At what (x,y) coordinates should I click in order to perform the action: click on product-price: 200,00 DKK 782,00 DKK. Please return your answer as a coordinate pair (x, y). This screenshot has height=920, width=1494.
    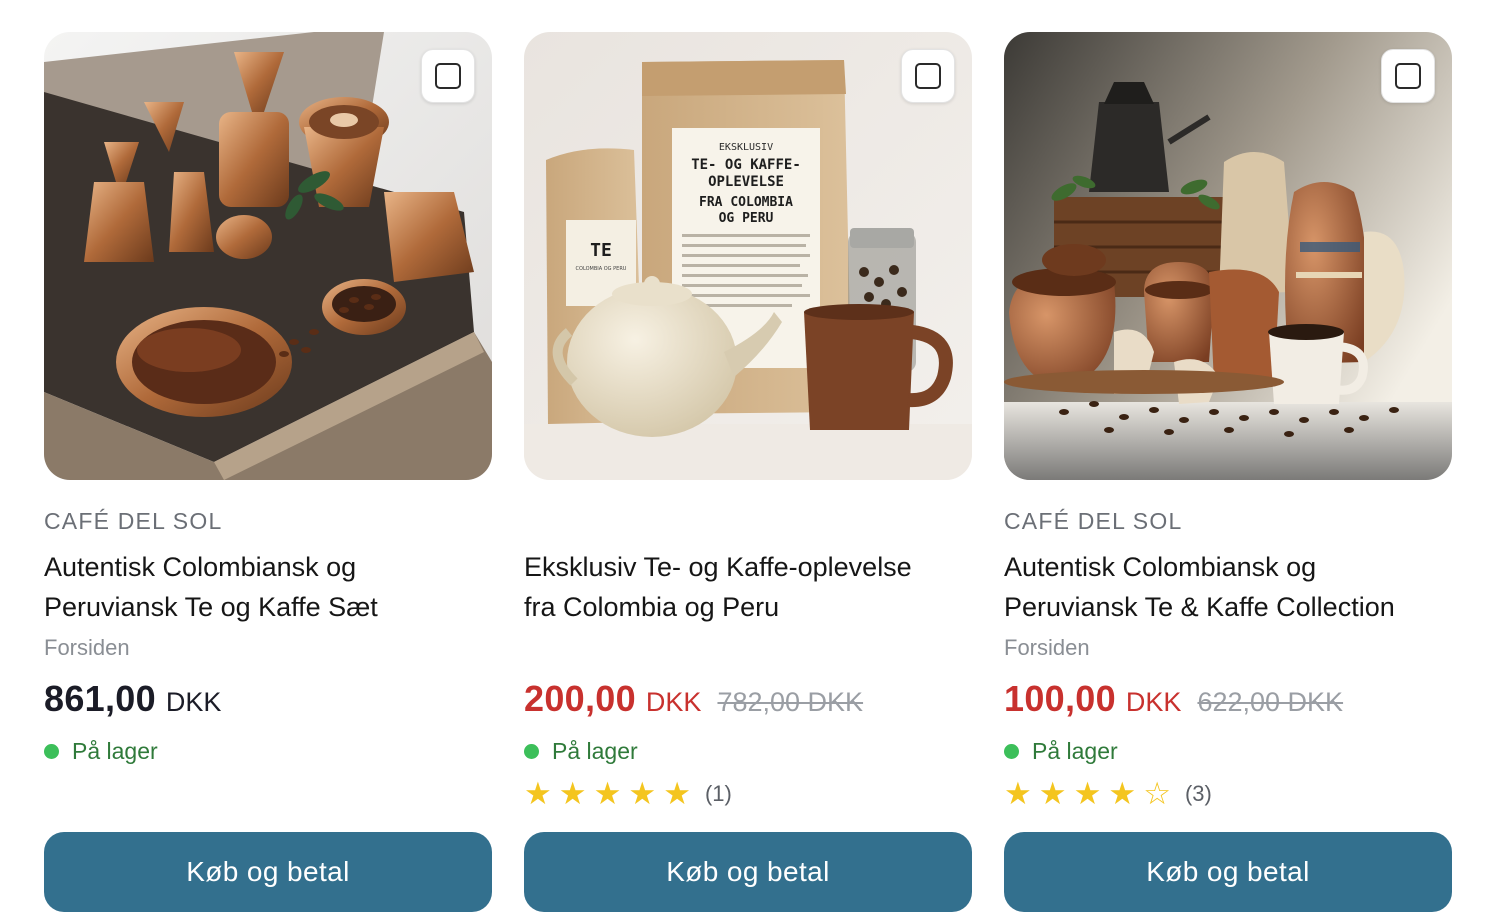
    Looking at the image, I should click on (693, 699).